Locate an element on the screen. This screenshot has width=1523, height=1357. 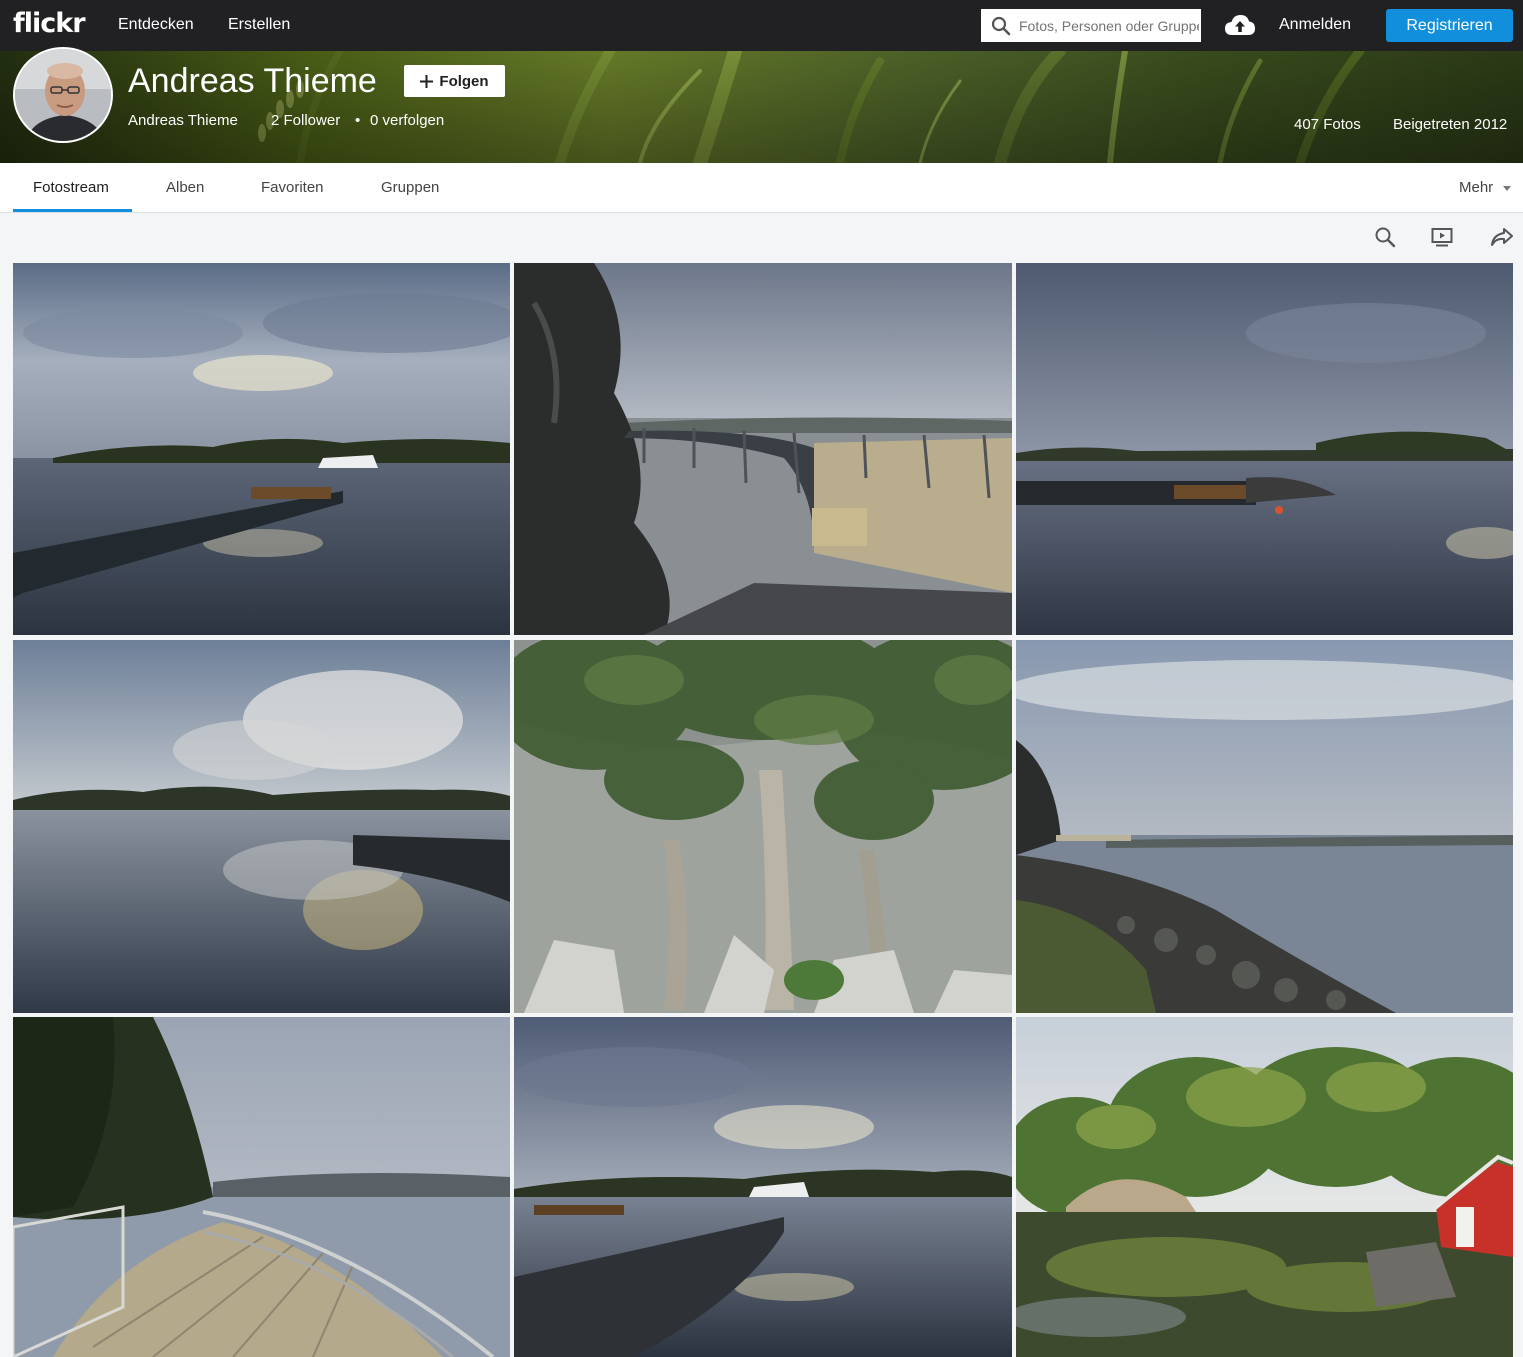
nav-entdecken: Entdecken is located at coordinates (156, 25).